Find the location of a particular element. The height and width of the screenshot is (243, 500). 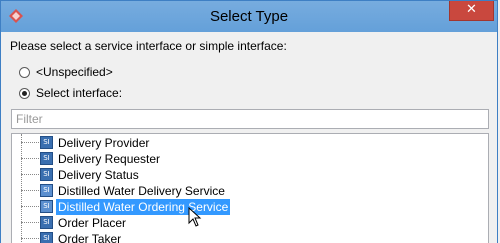

radio-button-checked is located at coordinates (24, 93).